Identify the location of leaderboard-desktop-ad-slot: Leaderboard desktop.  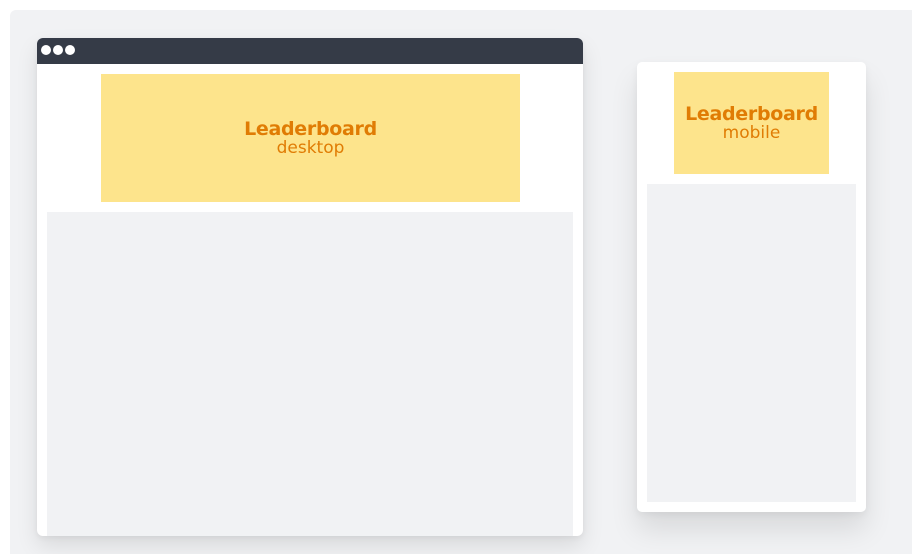
(310, 138).